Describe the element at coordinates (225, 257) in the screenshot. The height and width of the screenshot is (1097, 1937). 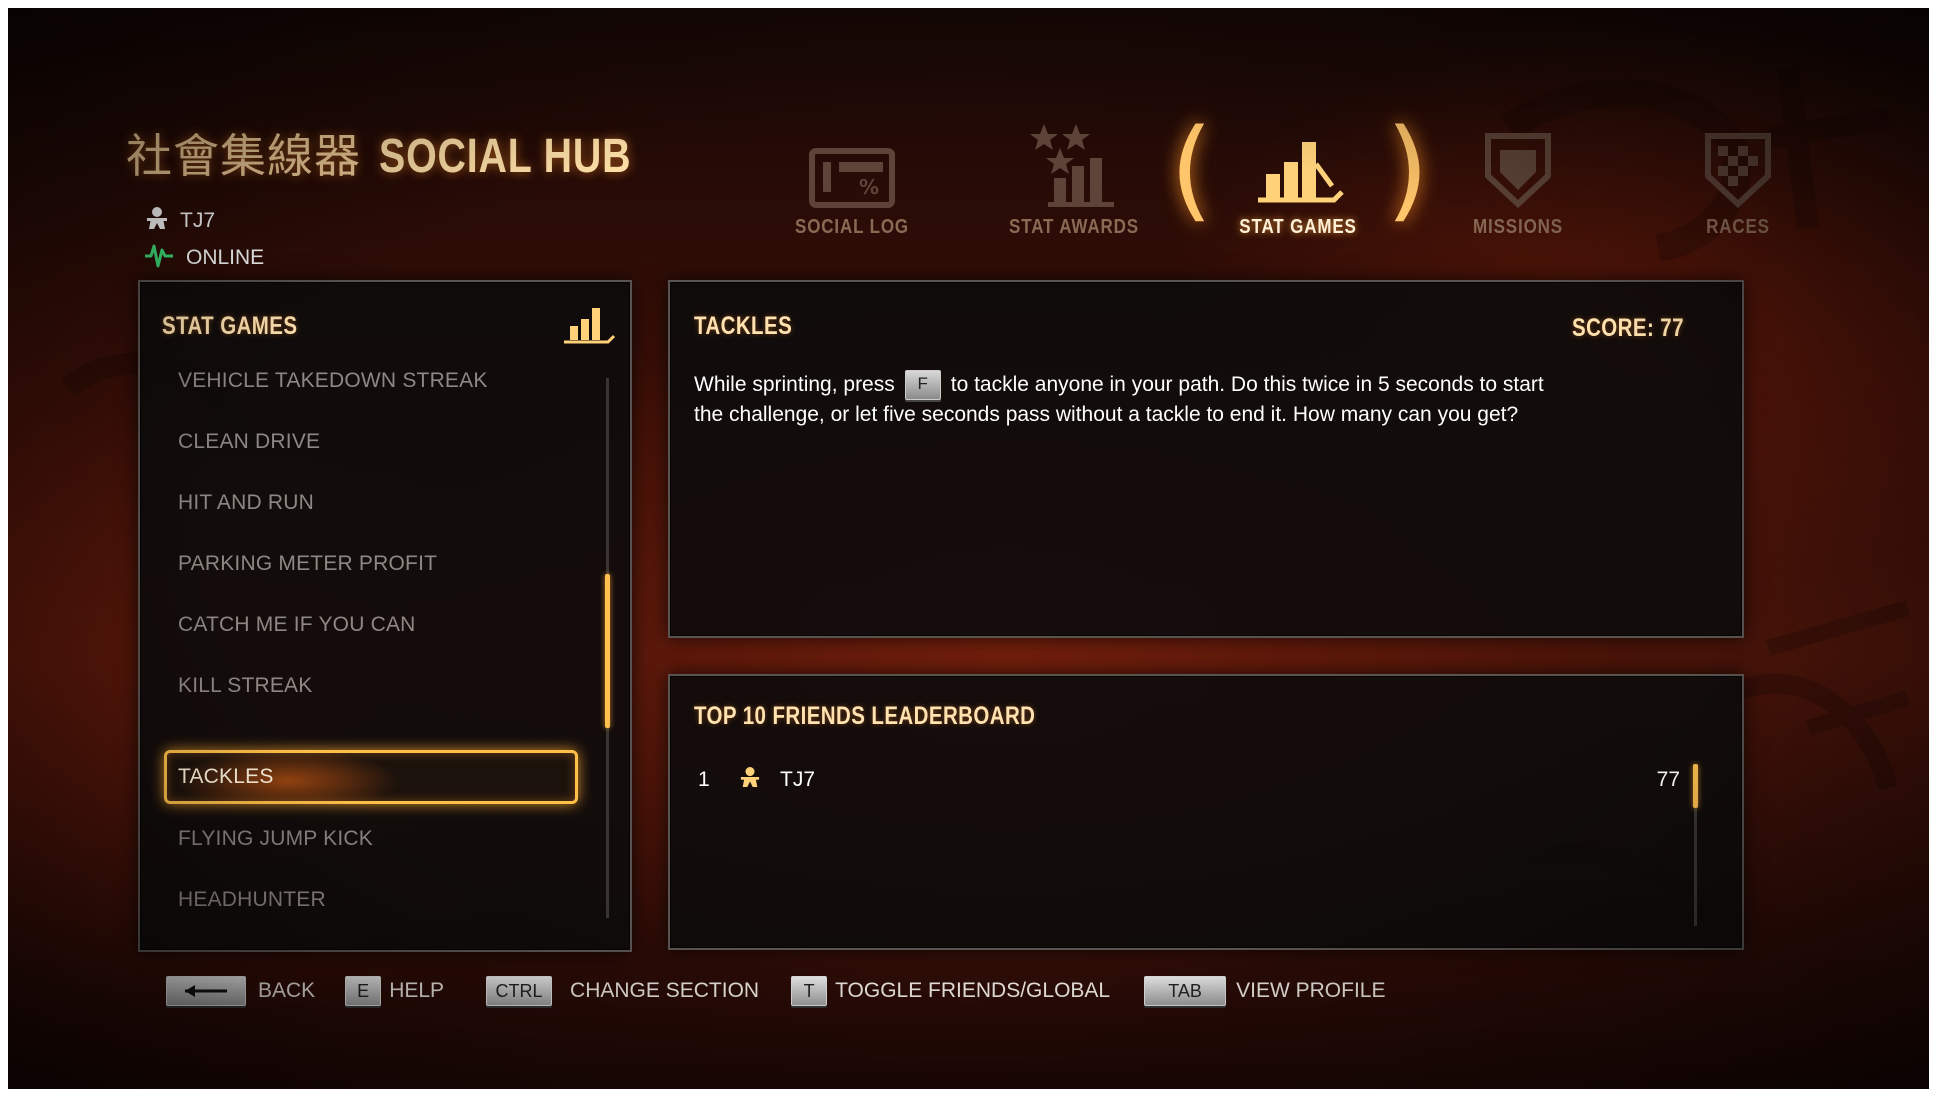
I see `status-text: ONLINE` at that location.